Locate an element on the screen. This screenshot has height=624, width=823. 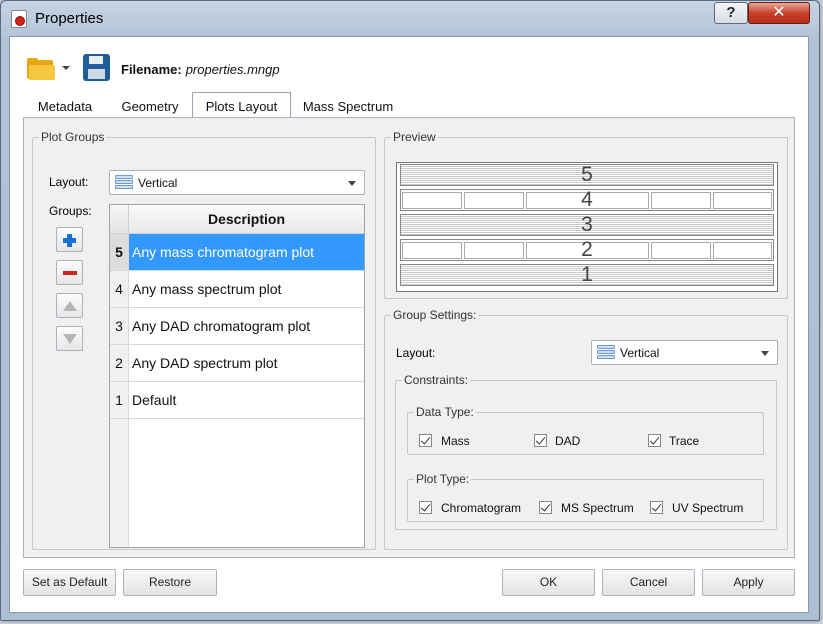
mass-checkbox is located at coordinates (425, 440).